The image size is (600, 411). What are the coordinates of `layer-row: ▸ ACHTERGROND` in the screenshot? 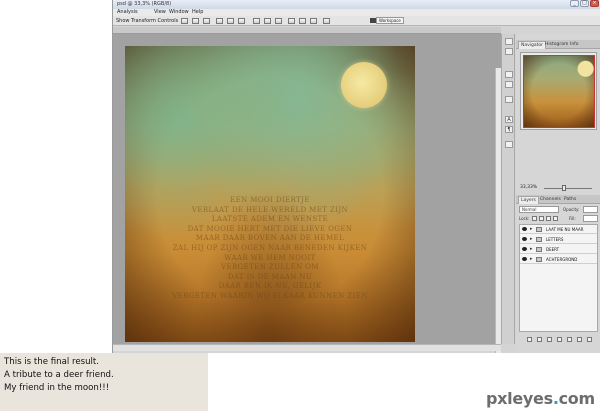 It's located at (558, 259).